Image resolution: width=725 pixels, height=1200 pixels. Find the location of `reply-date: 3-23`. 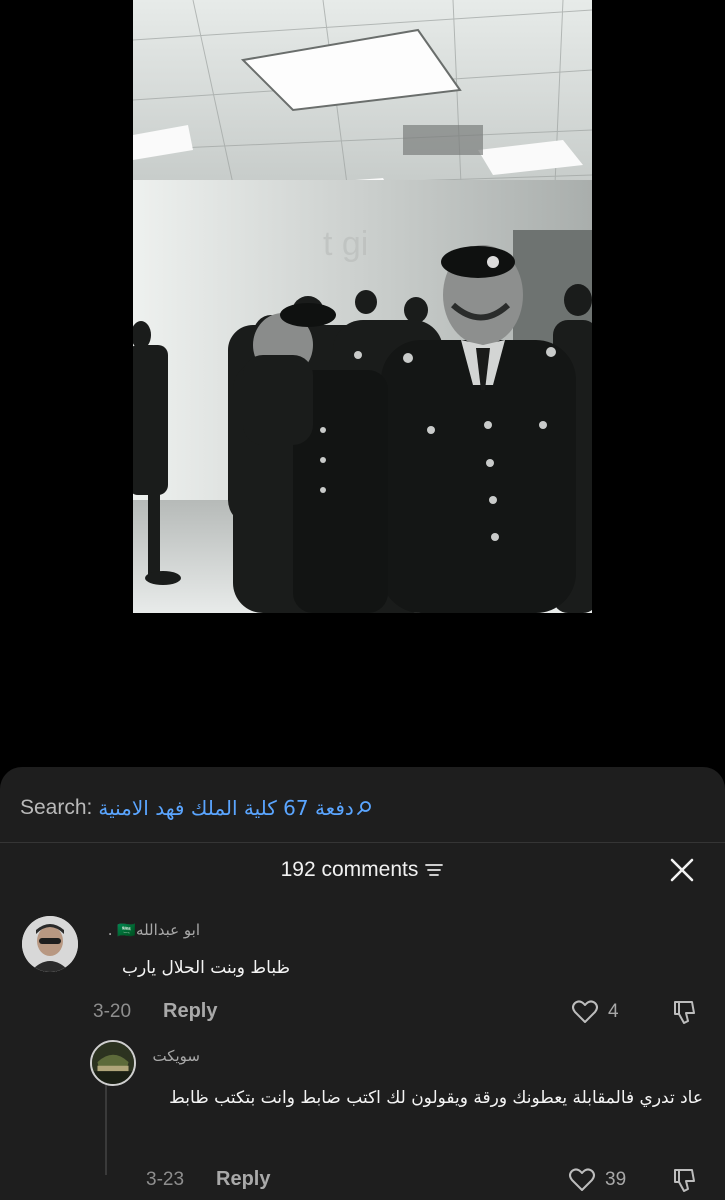

reply-date: 3-23 is located at coordinates (165, 1179).